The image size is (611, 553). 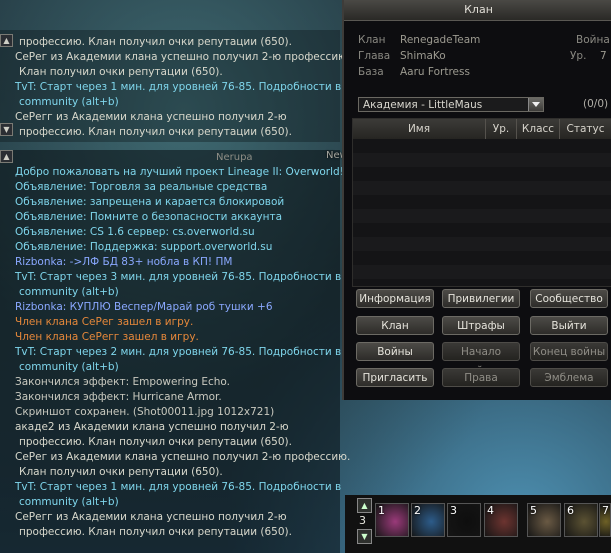 What do you see at coordinates (395, 377) in the screenshot?
I see `clan-button: Пригласить` at bounding box center [395, 377].